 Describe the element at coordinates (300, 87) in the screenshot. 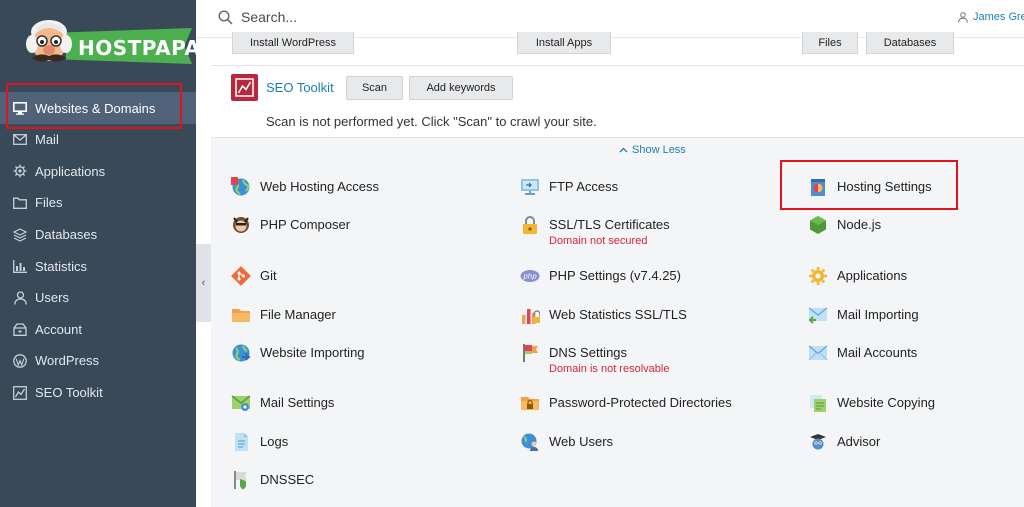

I see `seo-toolkit-link: SEO Toolkit` at that location.